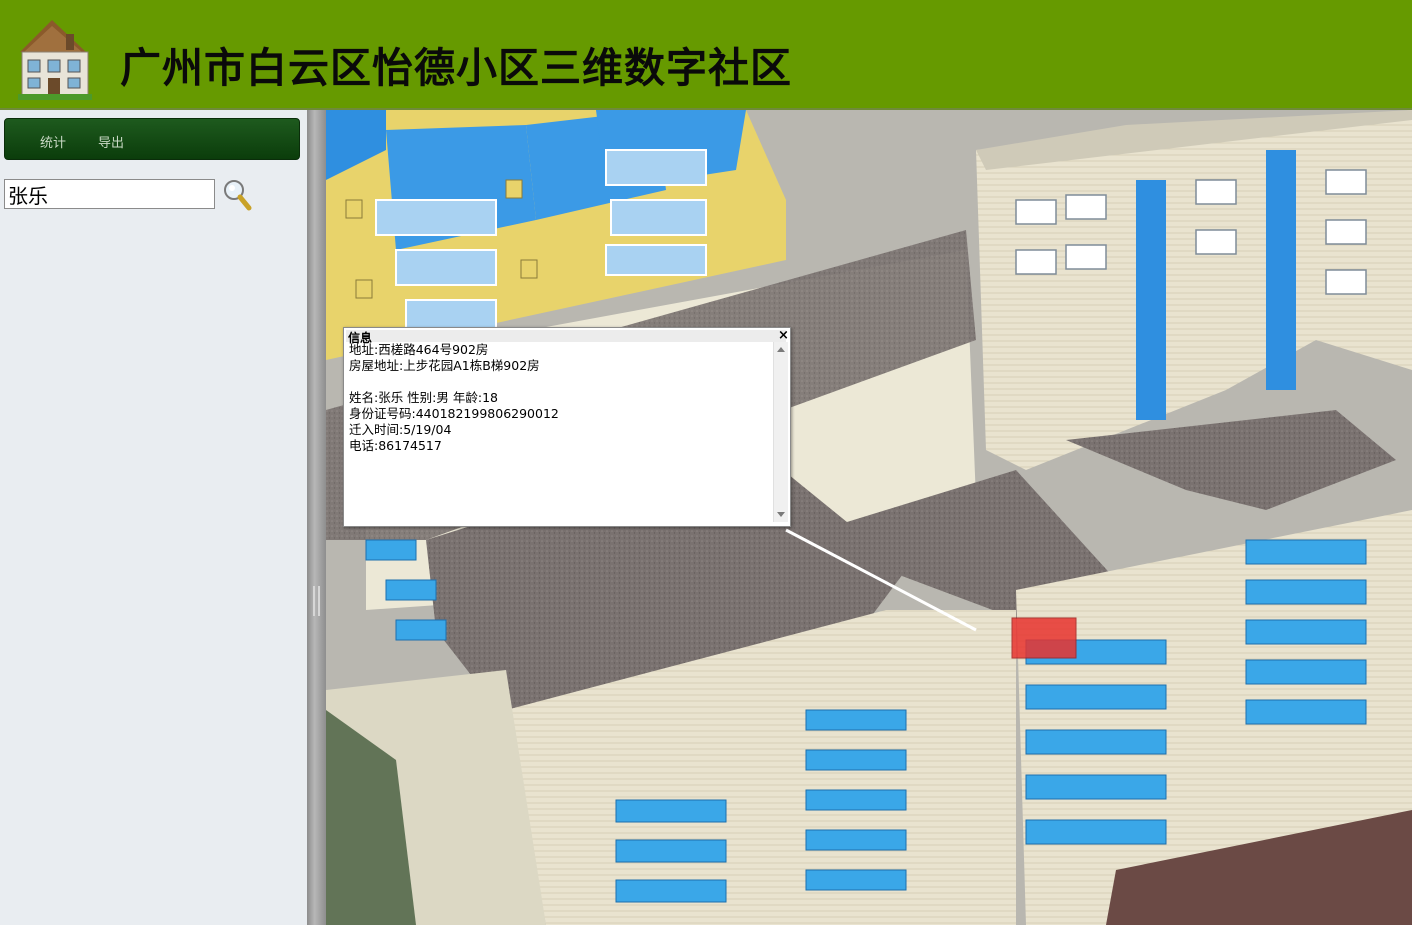  What do you see at coordinates (423, 397) in the screenshot?
I see `person-line: 姓名:张乐 性别:男 年龄:18` at bounding box center [423, 397].